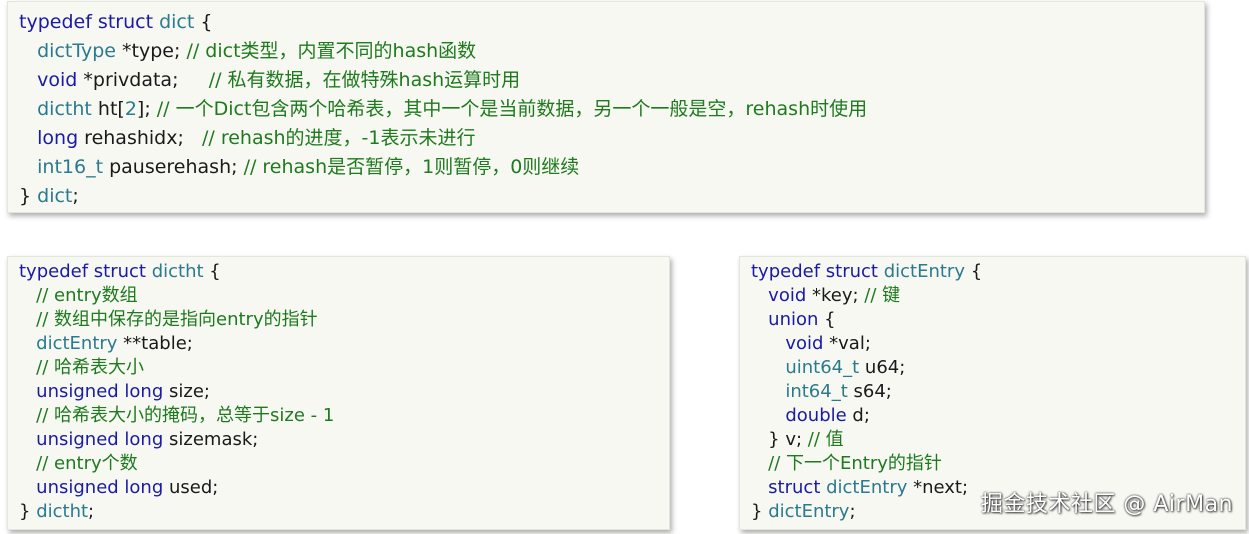 This screenshot has height=534, width=1249. I want to click on code-line: } dictEntry;, so click(866, 512).